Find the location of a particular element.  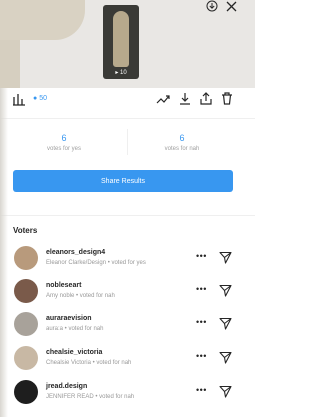

poll-option-left: 6 votes for yes is located at coordinates (64, 139).